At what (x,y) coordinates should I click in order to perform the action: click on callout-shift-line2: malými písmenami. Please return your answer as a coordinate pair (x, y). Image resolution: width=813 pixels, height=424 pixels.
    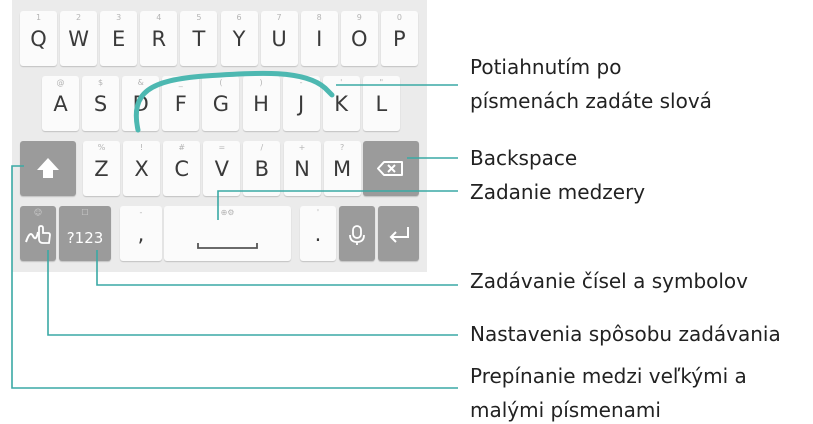
    Looking at the image, I should click on (565, 410).